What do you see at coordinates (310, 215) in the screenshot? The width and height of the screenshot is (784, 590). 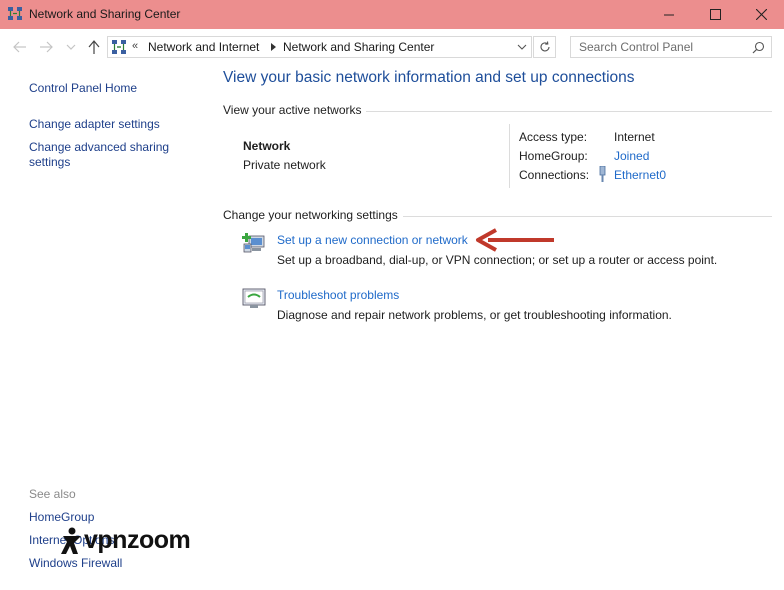 I see `change-networking-settings-header: Change your networking settings` at bounding box center [310, 215].